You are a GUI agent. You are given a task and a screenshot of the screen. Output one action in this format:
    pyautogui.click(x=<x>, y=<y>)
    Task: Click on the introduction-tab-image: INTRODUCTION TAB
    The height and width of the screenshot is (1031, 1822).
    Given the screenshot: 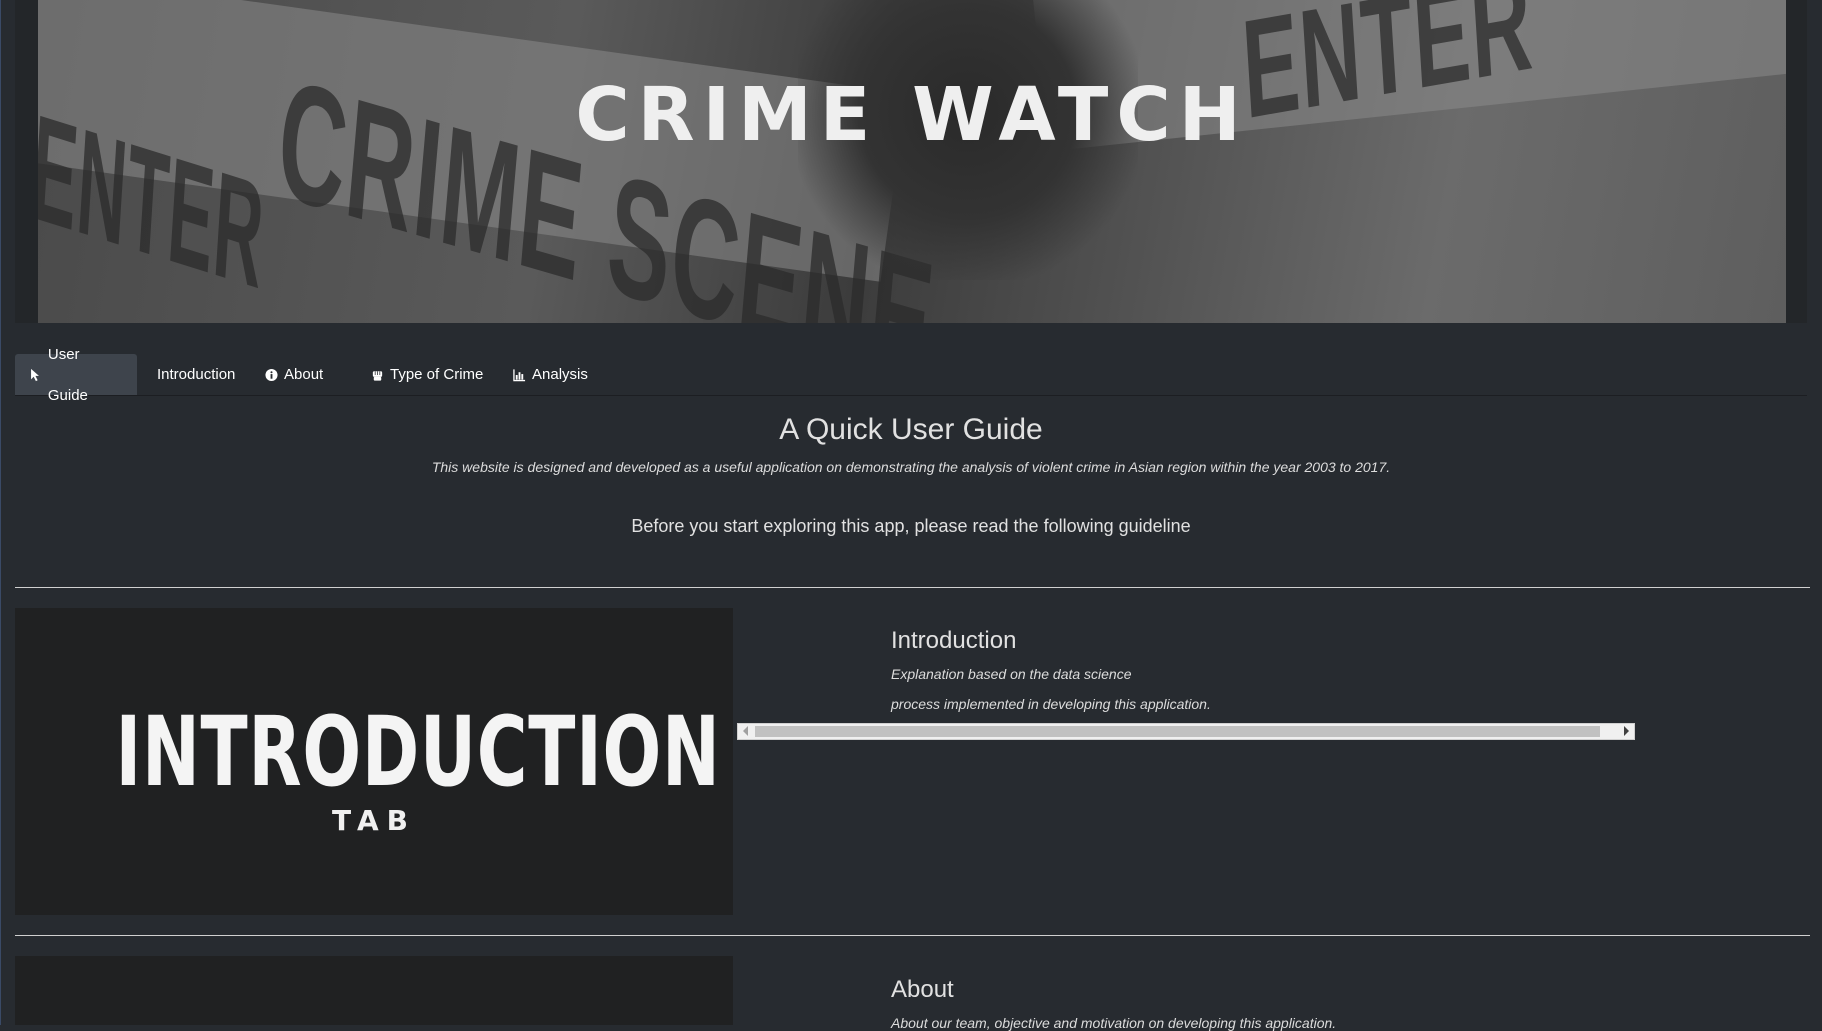 What is the action you would take?
    pyautogui.click(x=374, y=761)
    